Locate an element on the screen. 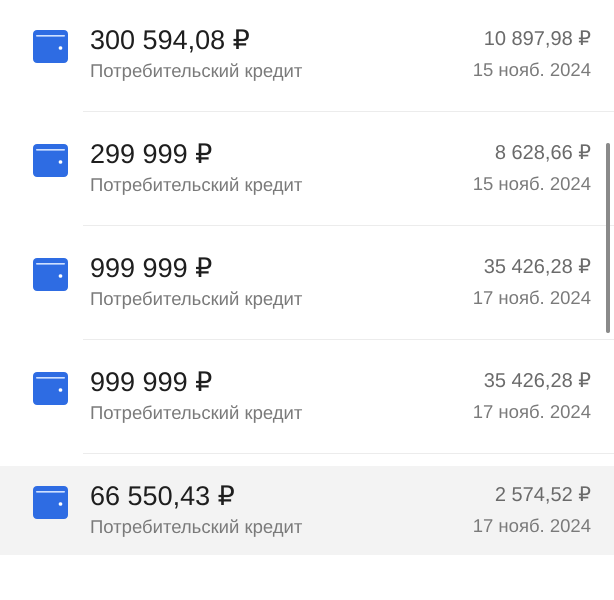 The image size is (614, 600). payment-amount: 10 897,98 ₽ is located at coordinates (537, 39).